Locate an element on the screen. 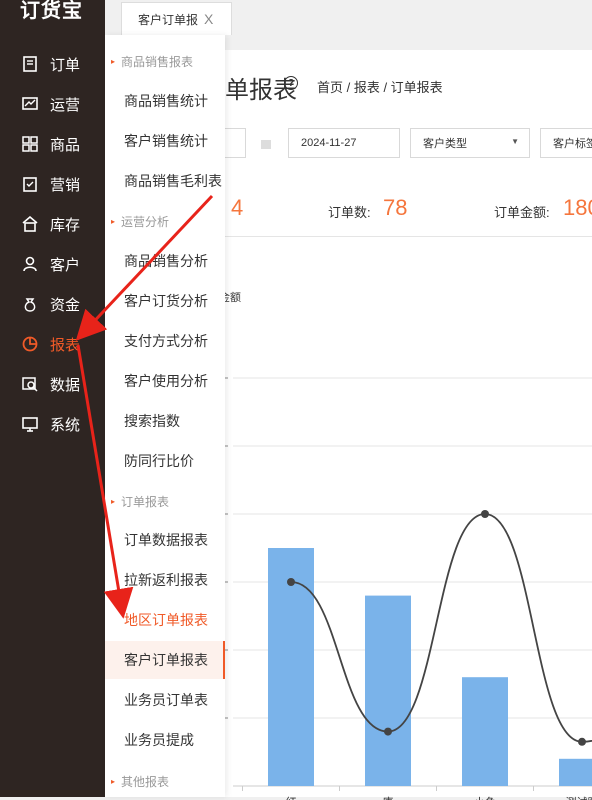 Image resolution: width=592 pixels, height=800 pixels. pie-chart-icon is located at coordinates (30, 344).